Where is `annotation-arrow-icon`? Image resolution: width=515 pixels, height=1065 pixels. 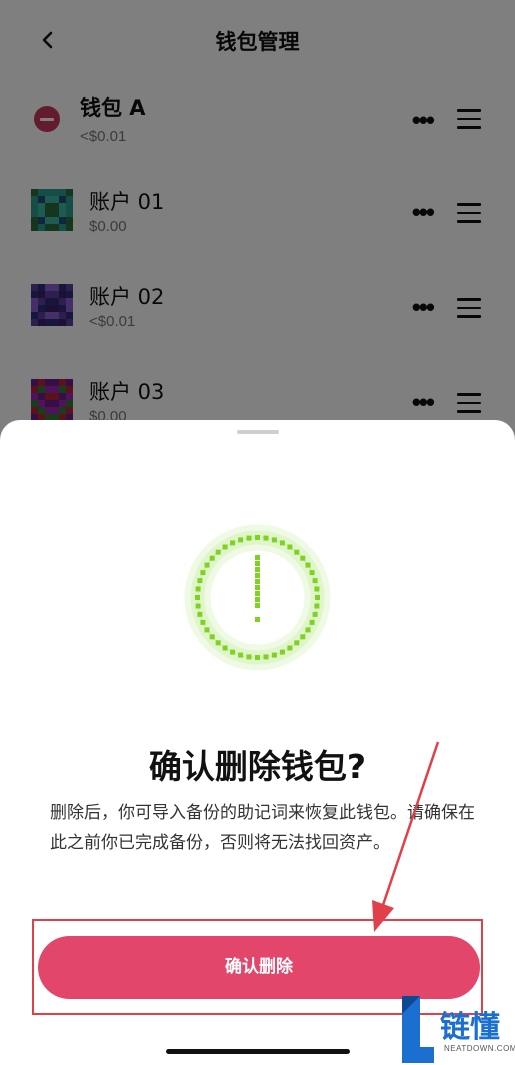 annotation-arrow-icon is located at coordinates (406, 836).